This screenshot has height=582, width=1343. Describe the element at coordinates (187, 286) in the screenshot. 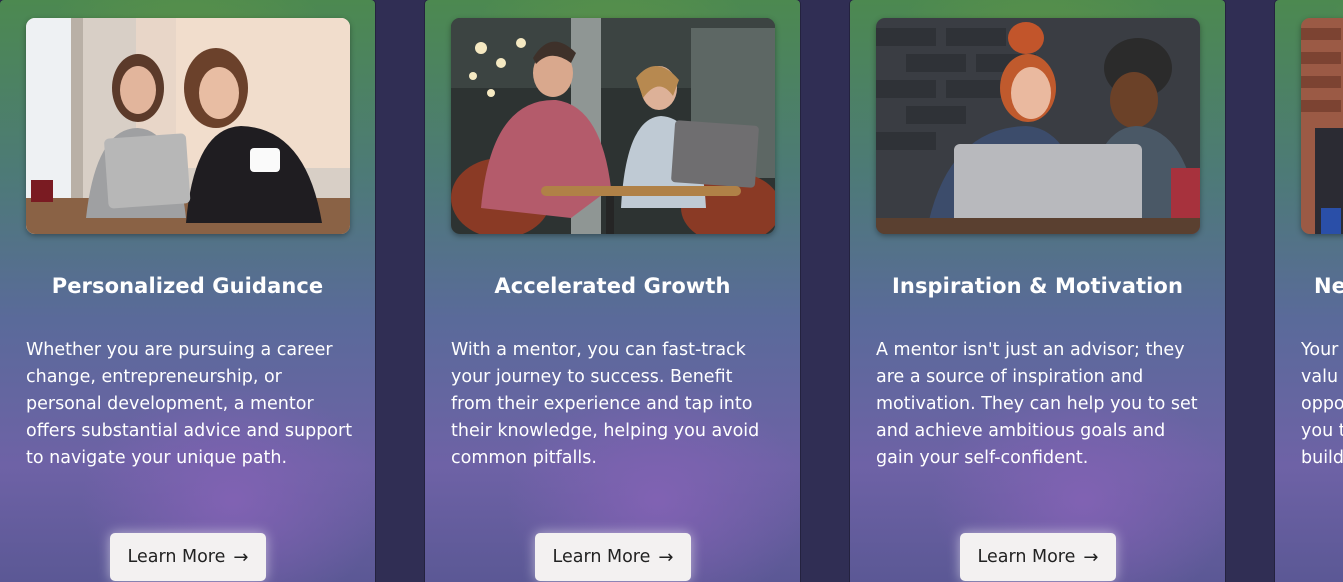

I see `card-title: Personalized Guidance` at that location.